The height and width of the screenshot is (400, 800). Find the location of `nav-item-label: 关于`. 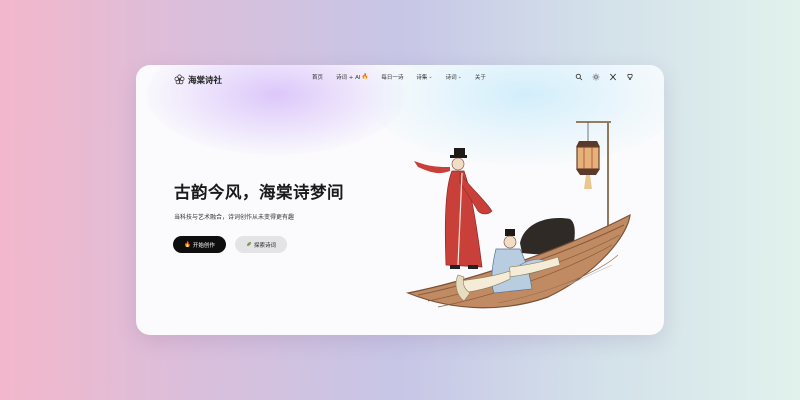

nav-item-label: 关于 is located at coordinates (480, 78).